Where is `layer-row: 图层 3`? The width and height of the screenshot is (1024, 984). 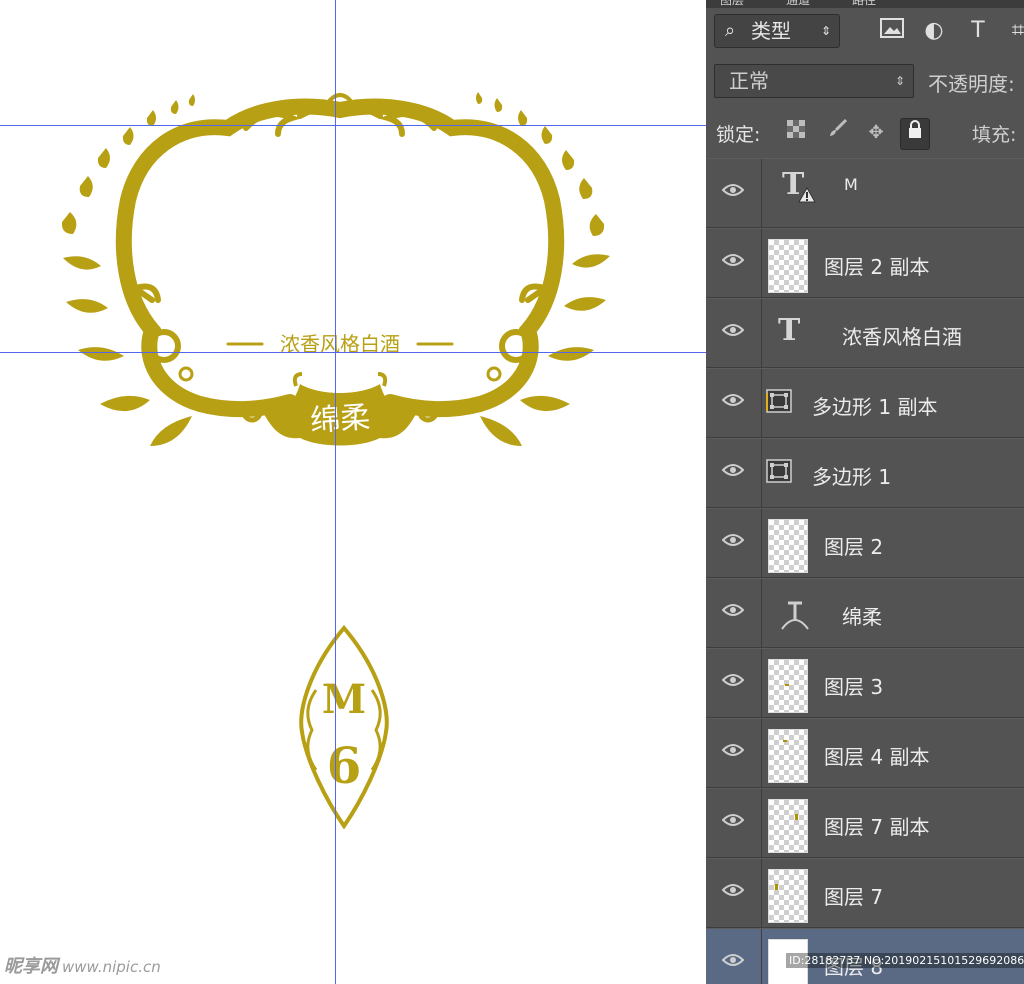 layer-row: 图层 3 is located at coordinates (865, 683).